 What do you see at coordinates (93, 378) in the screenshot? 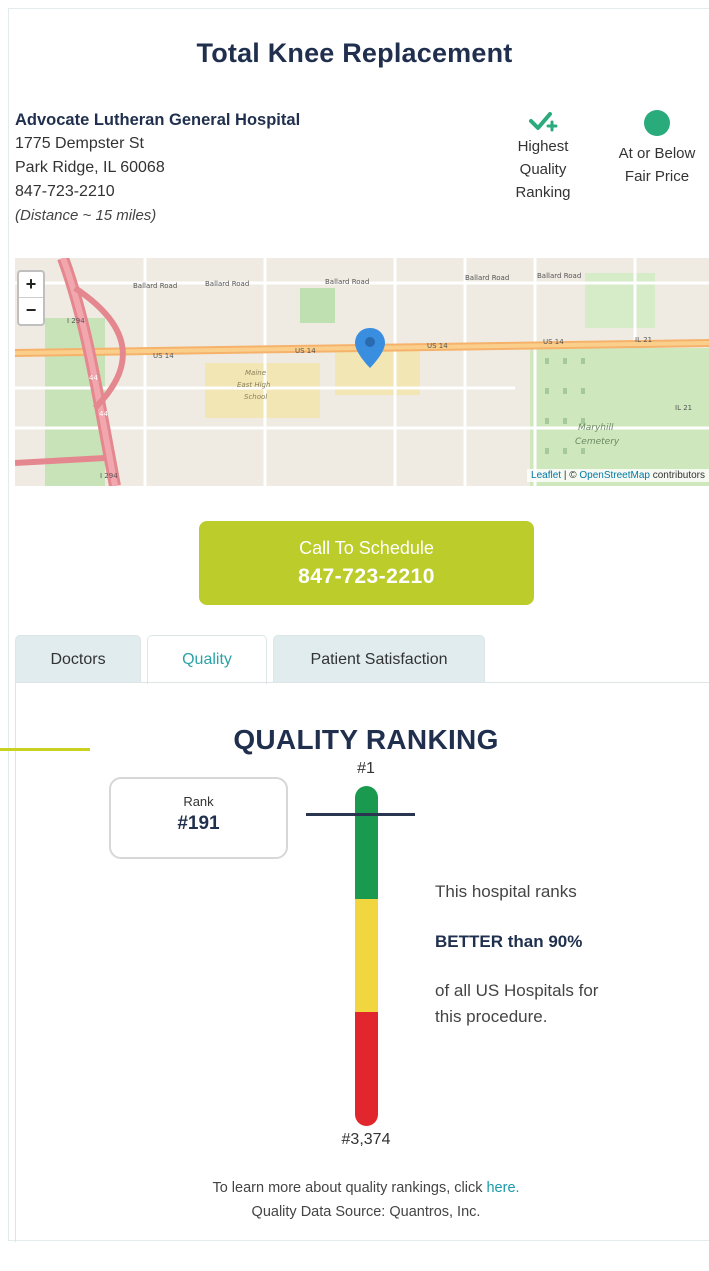
I see `map-label-i44-1: 44` at bounding box center [93, 378].